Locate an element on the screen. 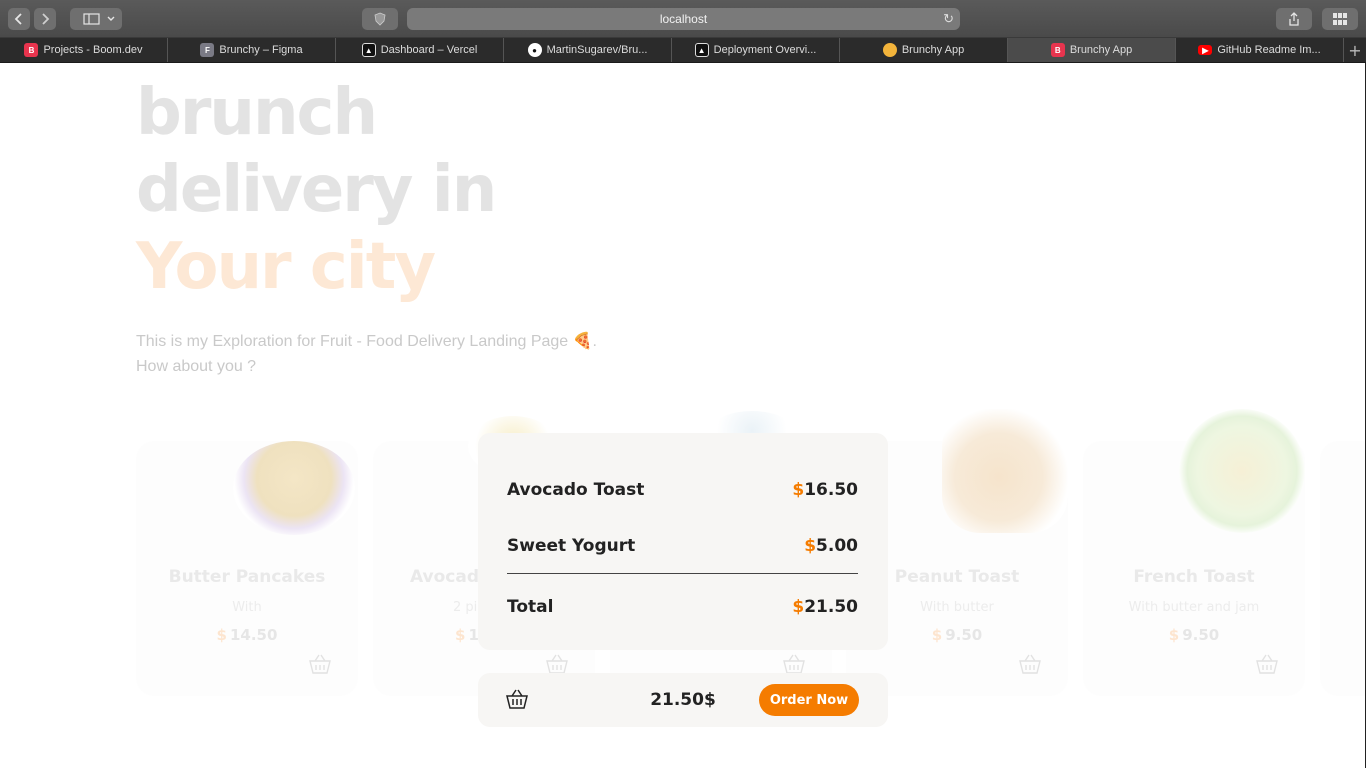 Image resolution: width=1366 pixels, height=768 pixels. product-description: With is located at coordinates (247, 607).